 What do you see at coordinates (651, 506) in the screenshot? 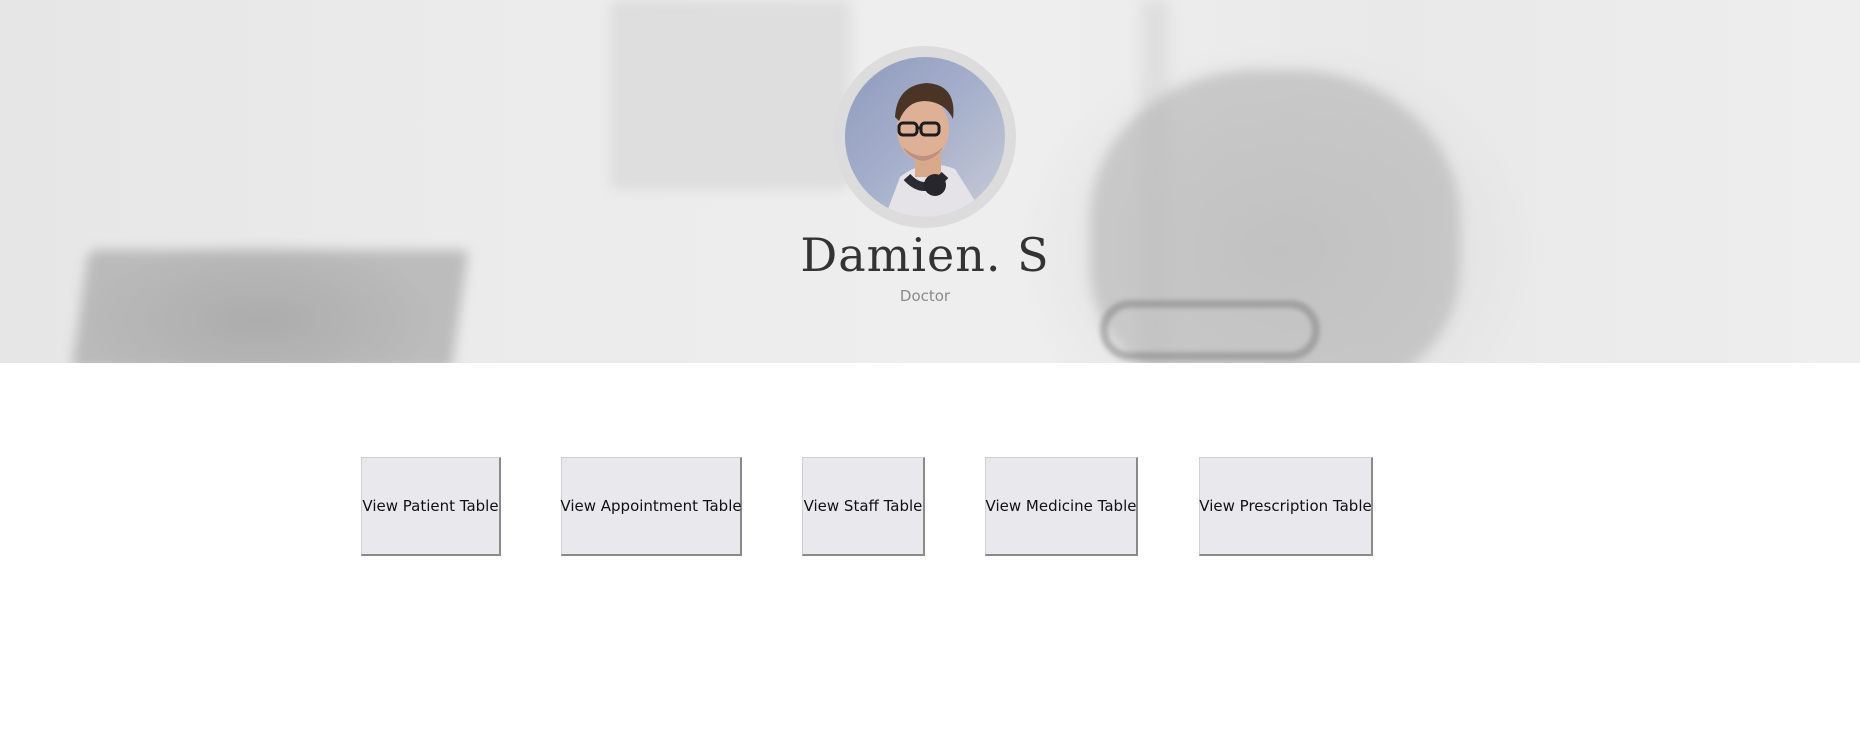
I see `view-appointment-table-button: View Appointment Table` at bounding box center [651, 506].